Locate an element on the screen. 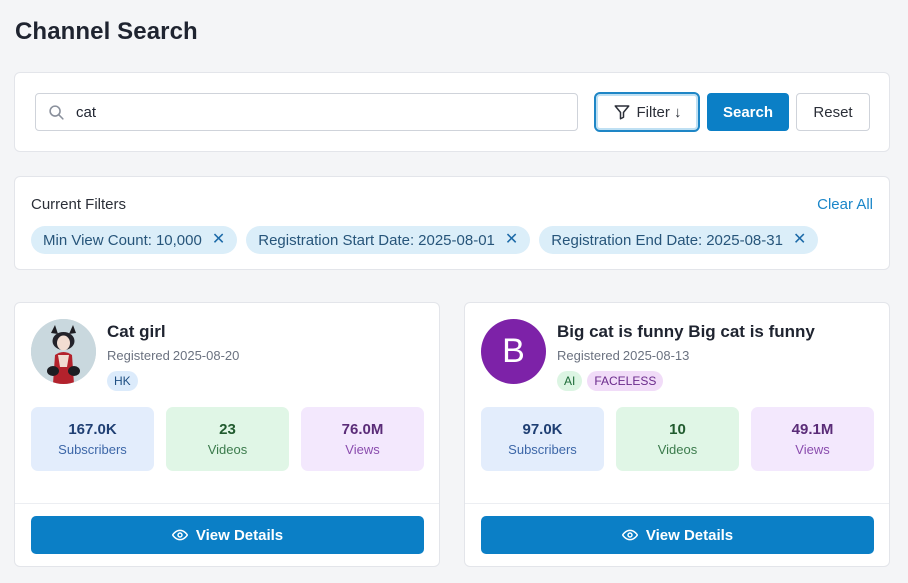 The width and height of the screenshot is (908, 583). stat-value: 97.0K is located at coordinates (542, 429).